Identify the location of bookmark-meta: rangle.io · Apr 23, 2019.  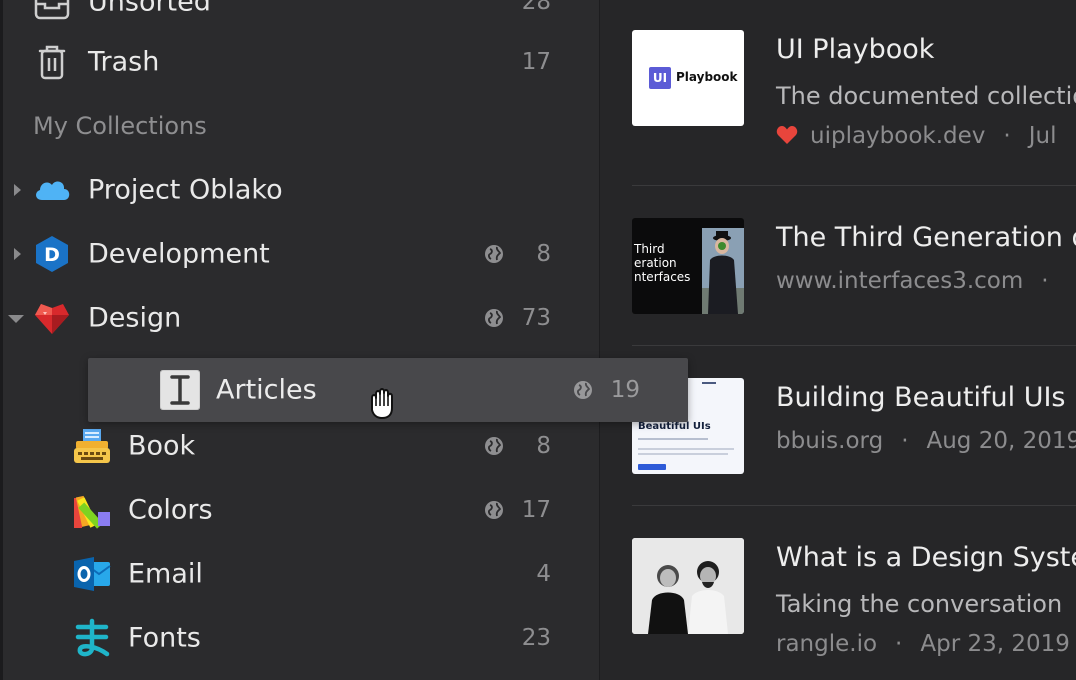
(923, 644).